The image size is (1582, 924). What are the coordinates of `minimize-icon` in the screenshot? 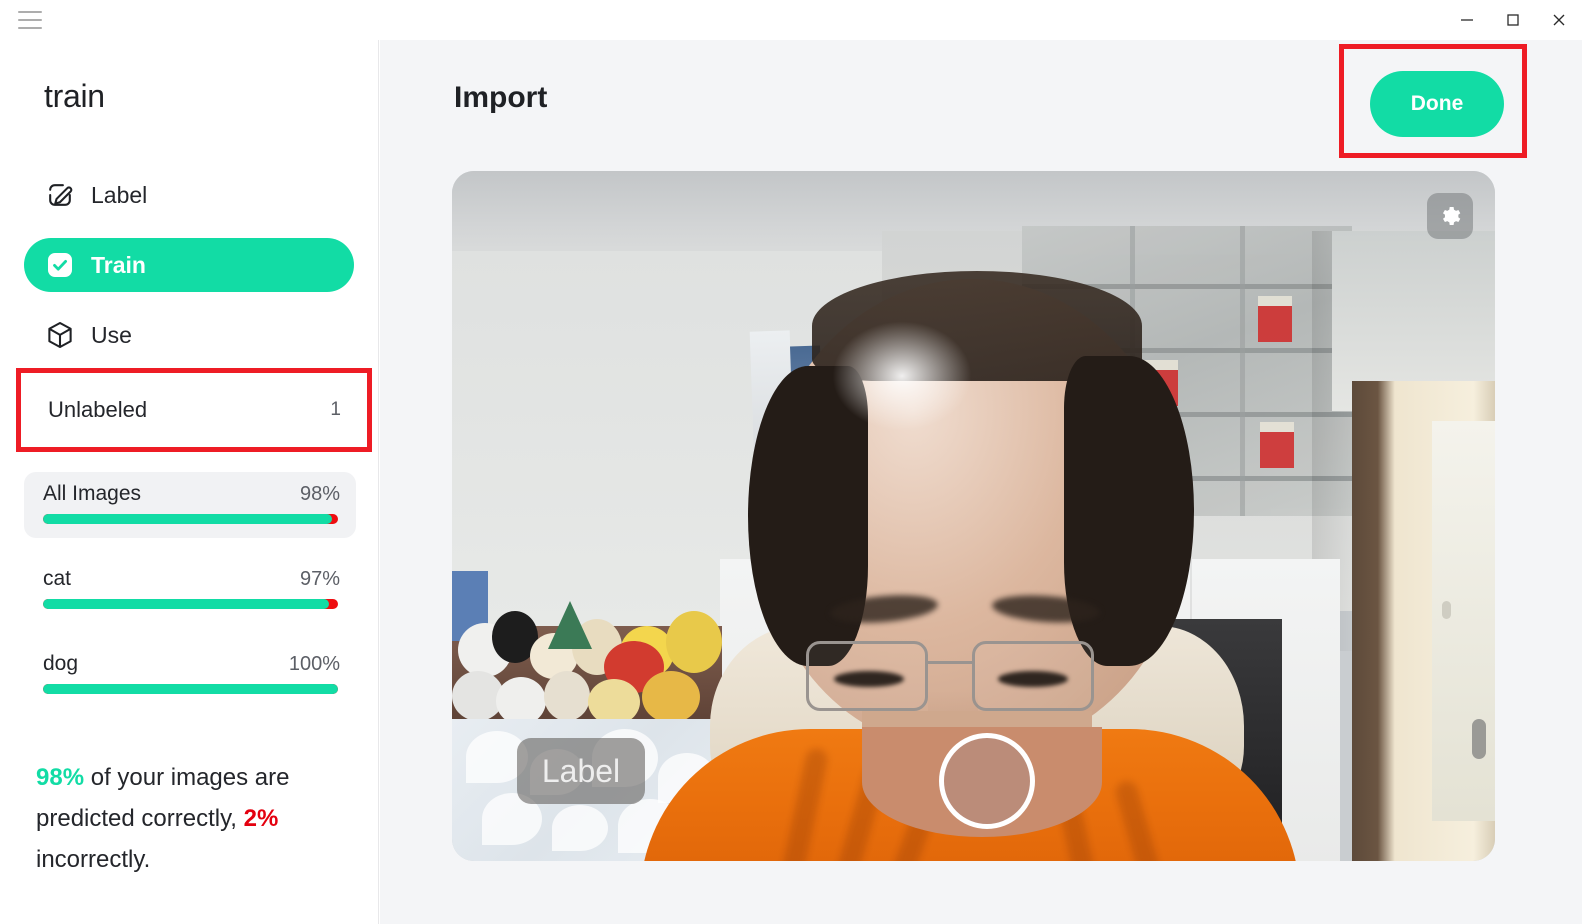 It's located at (1467, 20).